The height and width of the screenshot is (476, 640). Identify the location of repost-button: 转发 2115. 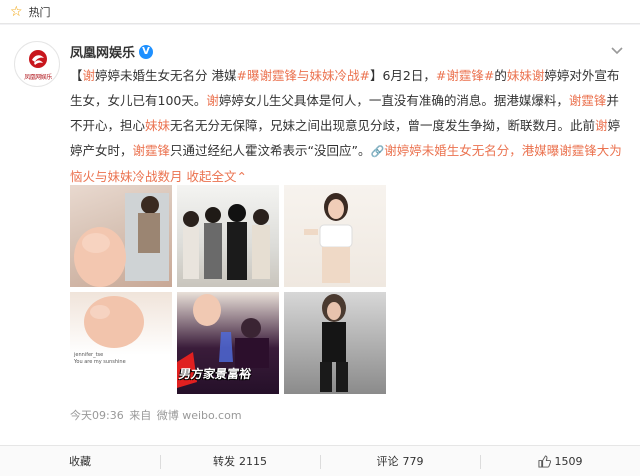
(240, 461).